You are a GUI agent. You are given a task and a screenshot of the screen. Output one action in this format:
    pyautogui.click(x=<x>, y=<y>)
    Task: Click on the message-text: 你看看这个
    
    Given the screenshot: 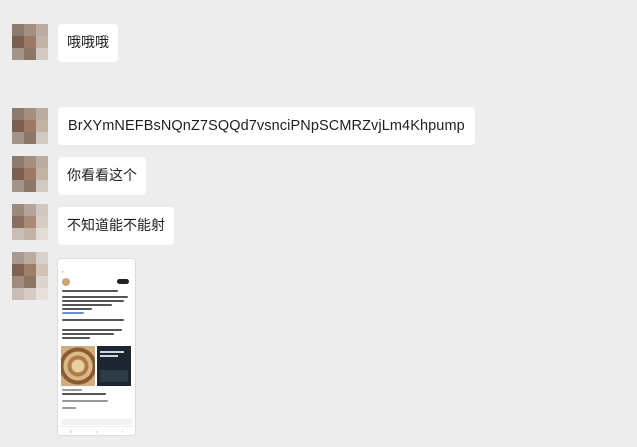 What is the action you would take?
    pyautogui.click(x=102, y=176)
    